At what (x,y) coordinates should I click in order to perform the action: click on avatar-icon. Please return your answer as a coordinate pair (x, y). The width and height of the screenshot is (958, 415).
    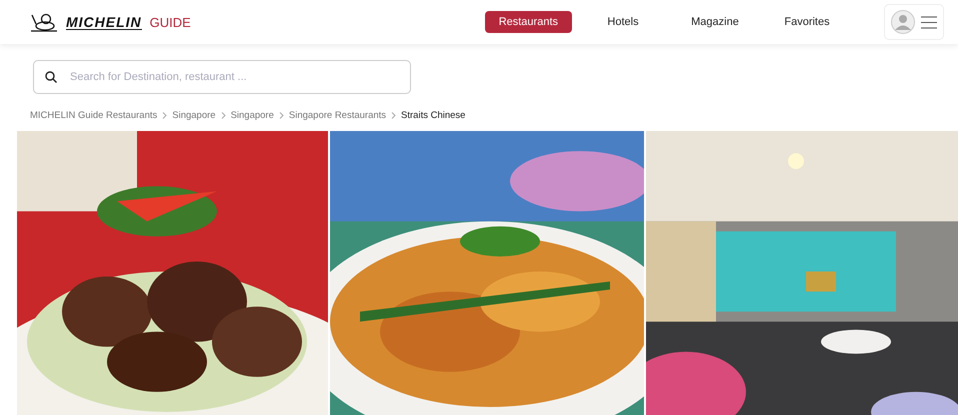
    Looking at the image, I should click on (903, 22).